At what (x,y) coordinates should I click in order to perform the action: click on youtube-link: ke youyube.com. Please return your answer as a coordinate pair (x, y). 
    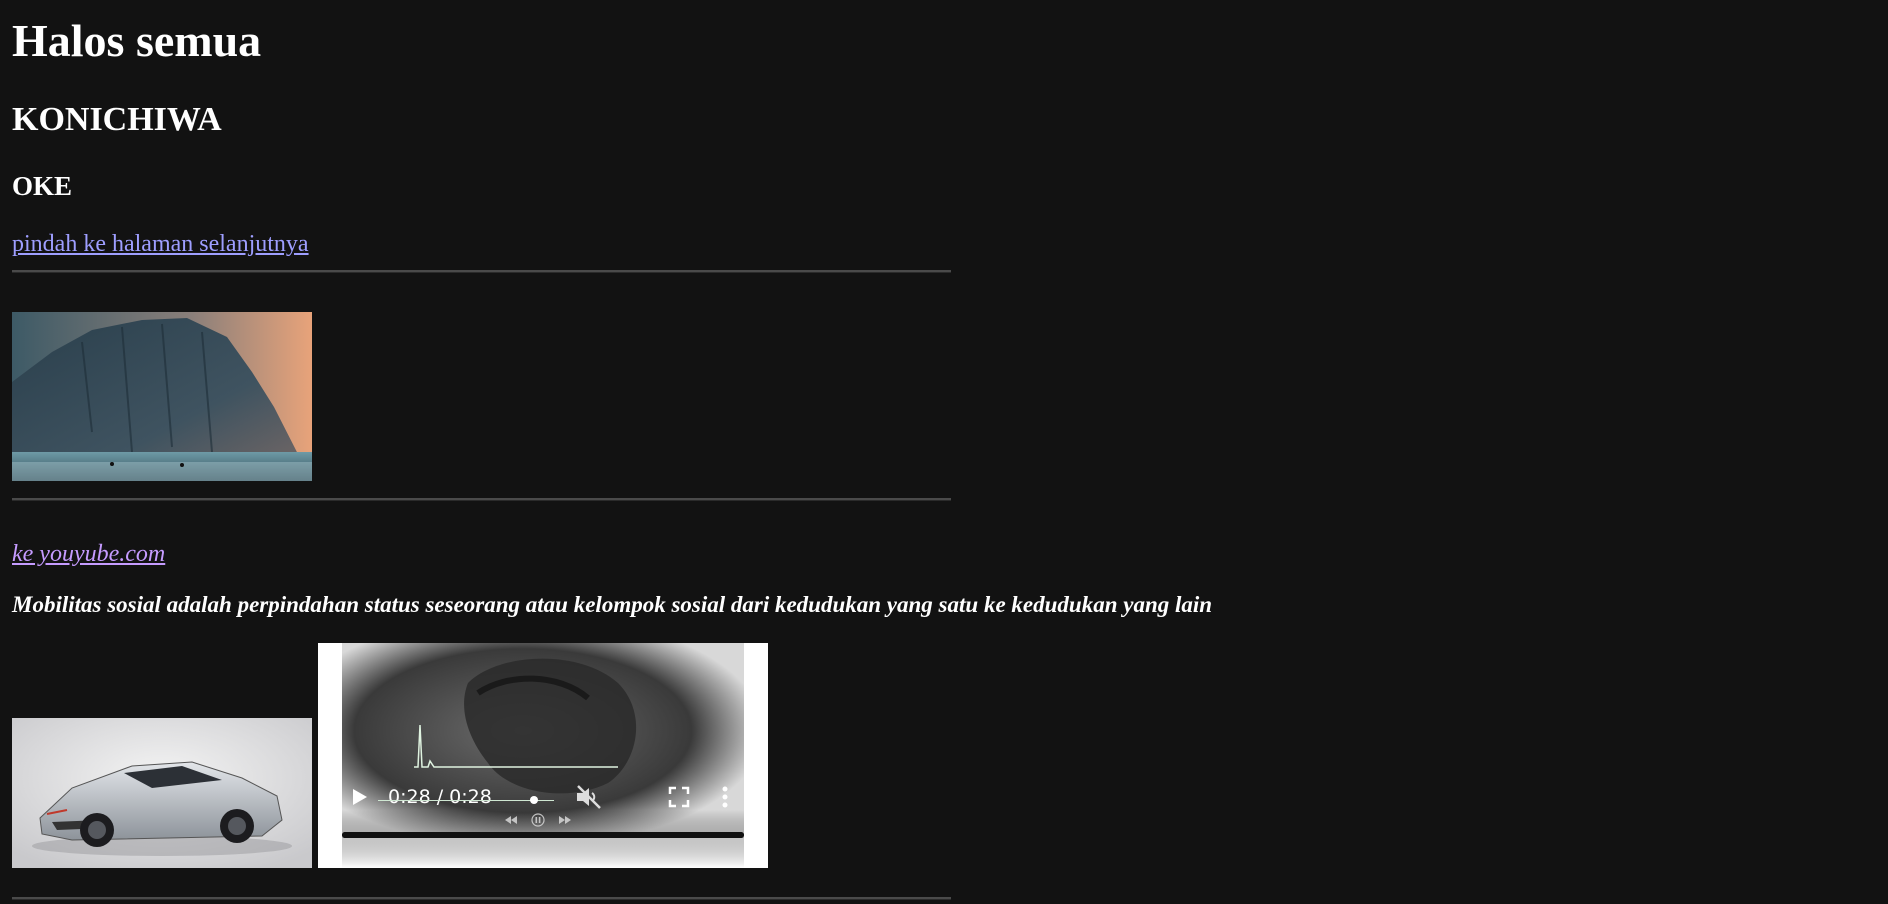
    Looking at the image, I should click on (88, 554).